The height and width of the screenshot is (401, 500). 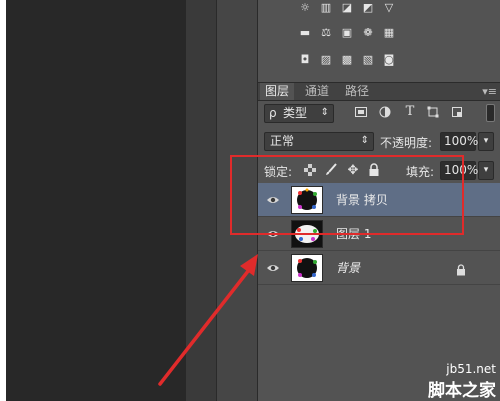 I want to click on filter-toggle, so click(x=490, y=113).